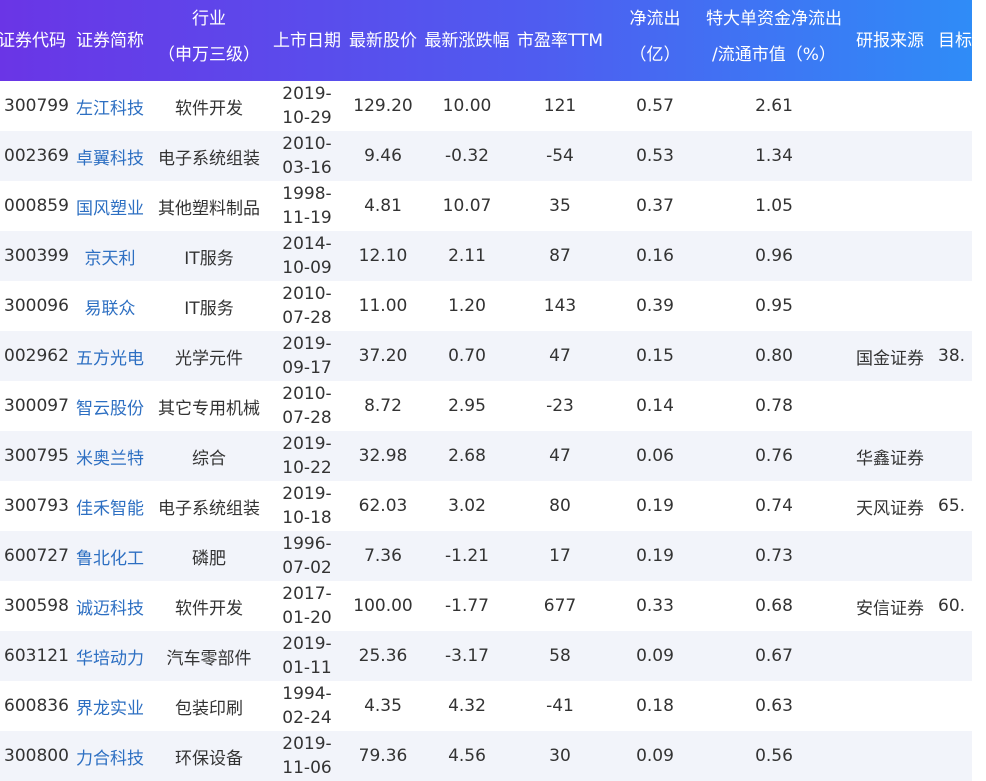 The image size is (986, 781). Describe the element at coordinates (36, 456) in the screenshot. I see `cell-code: 300795` at that location.